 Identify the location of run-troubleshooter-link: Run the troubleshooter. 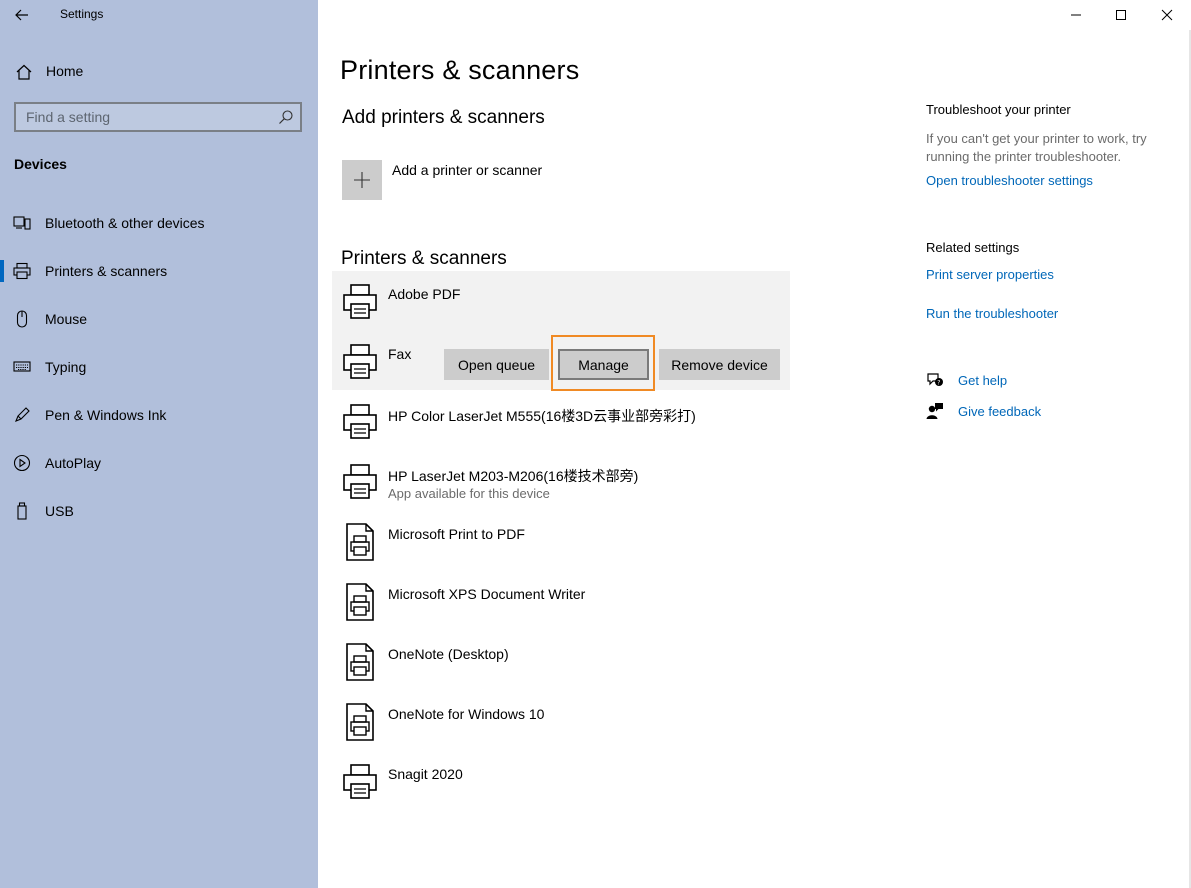
(992, 313).